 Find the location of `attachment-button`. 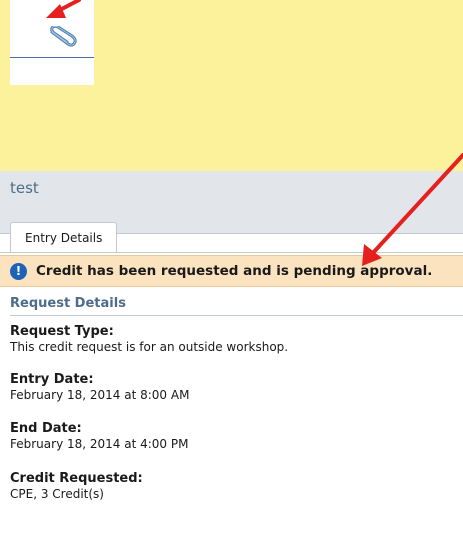

attachment-button is located at coordinates (52, 42).